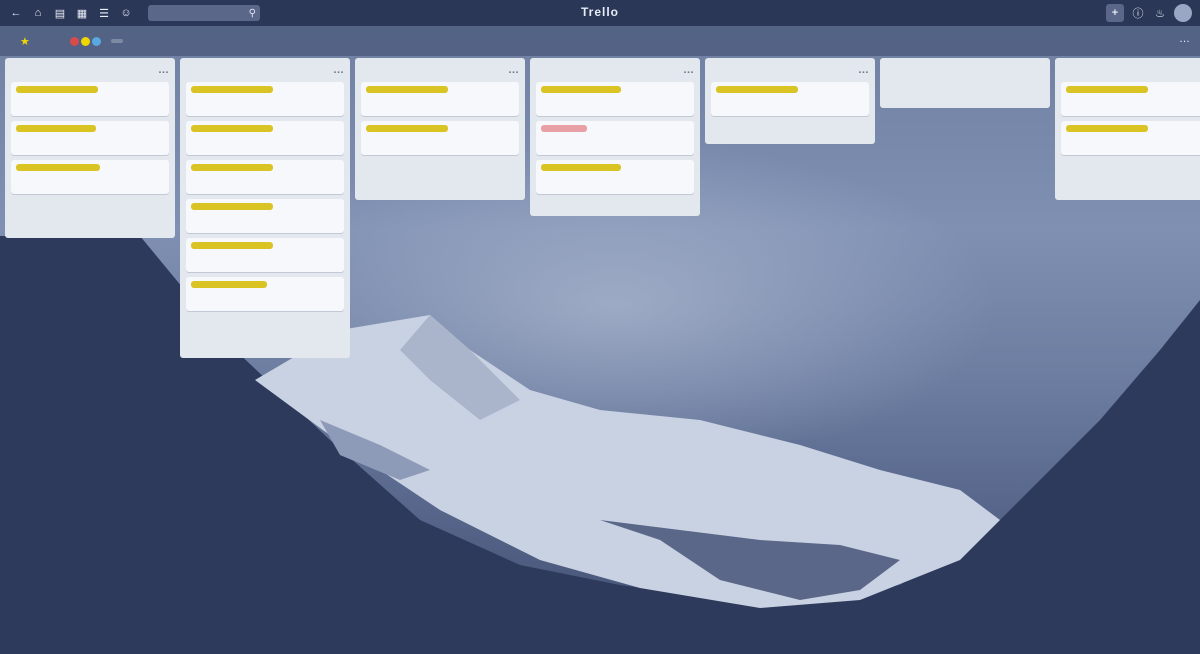  What do you see at coordinates (116, 41) in the screenshot?
I see `invite-button` at bounding box center [116, 41].